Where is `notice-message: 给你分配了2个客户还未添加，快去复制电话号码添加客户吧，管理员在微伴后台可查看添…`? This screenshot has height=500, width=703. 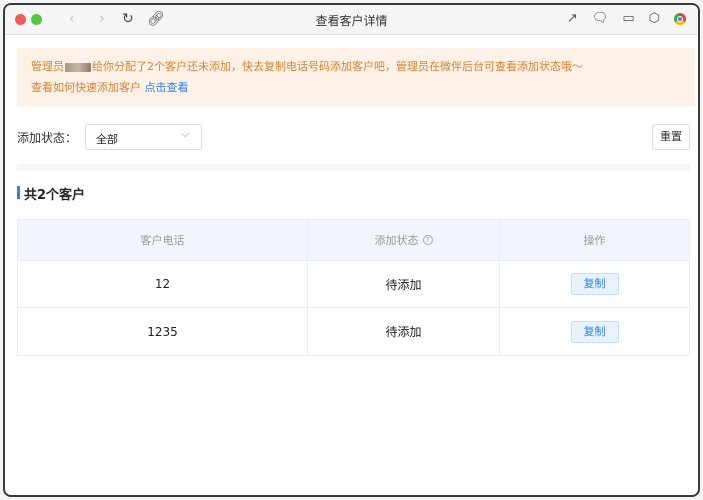
notice-message: 给你分配了2个客户还未添加，快去复制电话号码添加客户吧，管理员在微伴后台可查看添… is located at coordinates (337, 66).